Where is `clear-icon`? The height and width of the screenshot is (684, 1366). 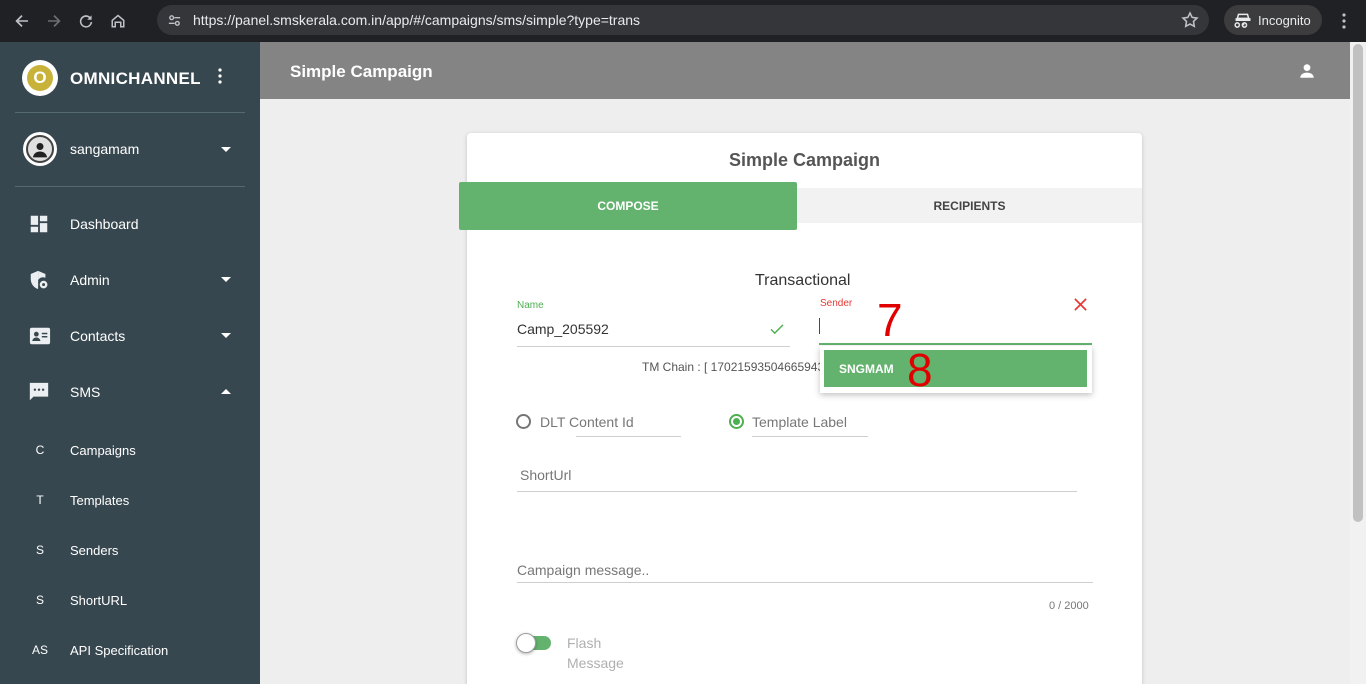 clear-icon is located at coordinates (1080, 304).